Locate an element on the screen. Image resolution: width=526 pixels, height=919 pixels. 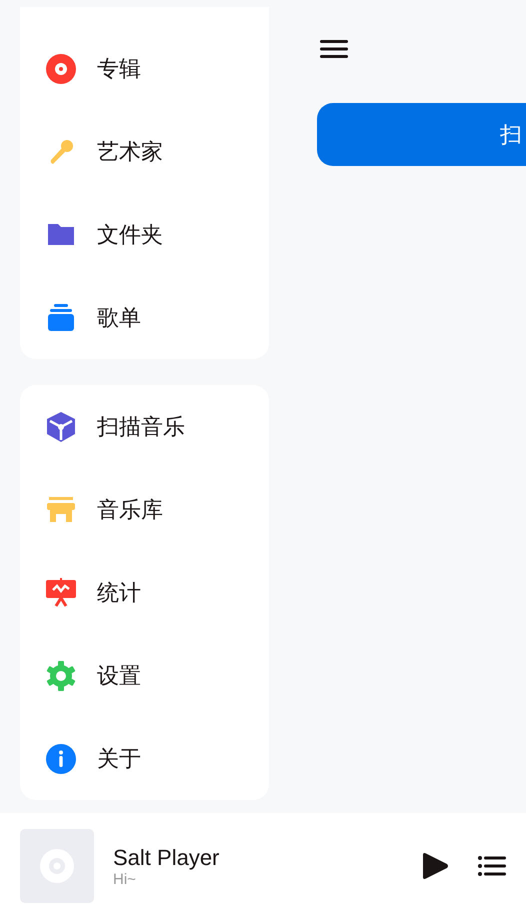
folder-icon is located at coordinates (61, 234).